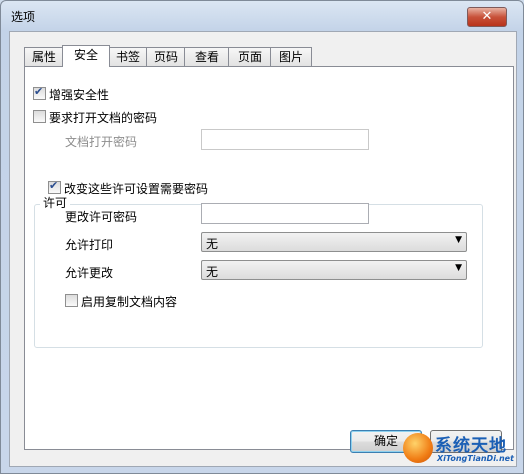 The height and width of the screenshot is (474, 524). Describe the element at coordinates (212, 244) in the screenshot. I see `allow-print-value: 无` at that location.